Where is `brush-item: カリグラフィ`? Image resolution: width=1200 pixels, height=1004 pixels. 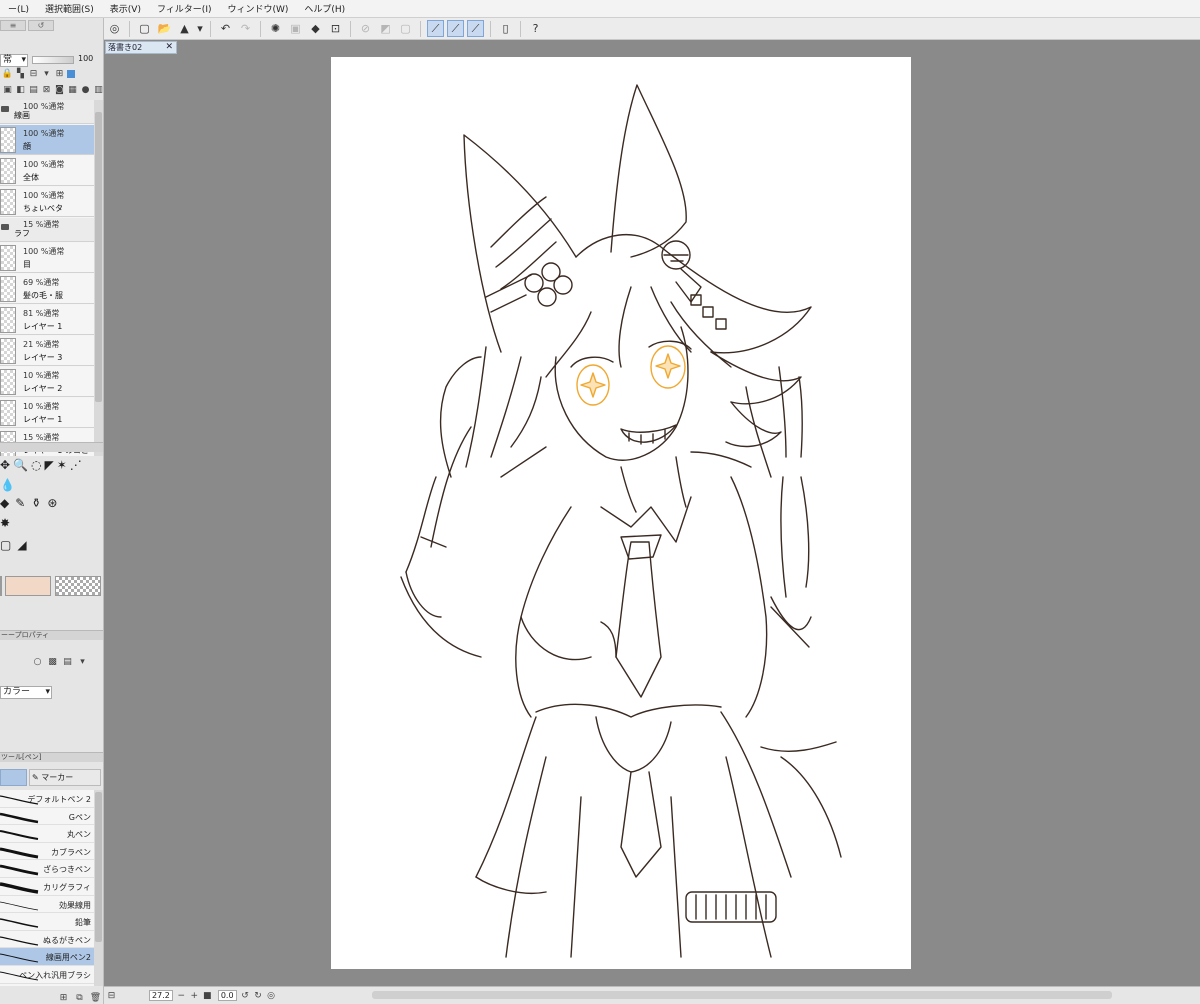
brush-item: カリグラフィ is located at coordinates (47, 887).